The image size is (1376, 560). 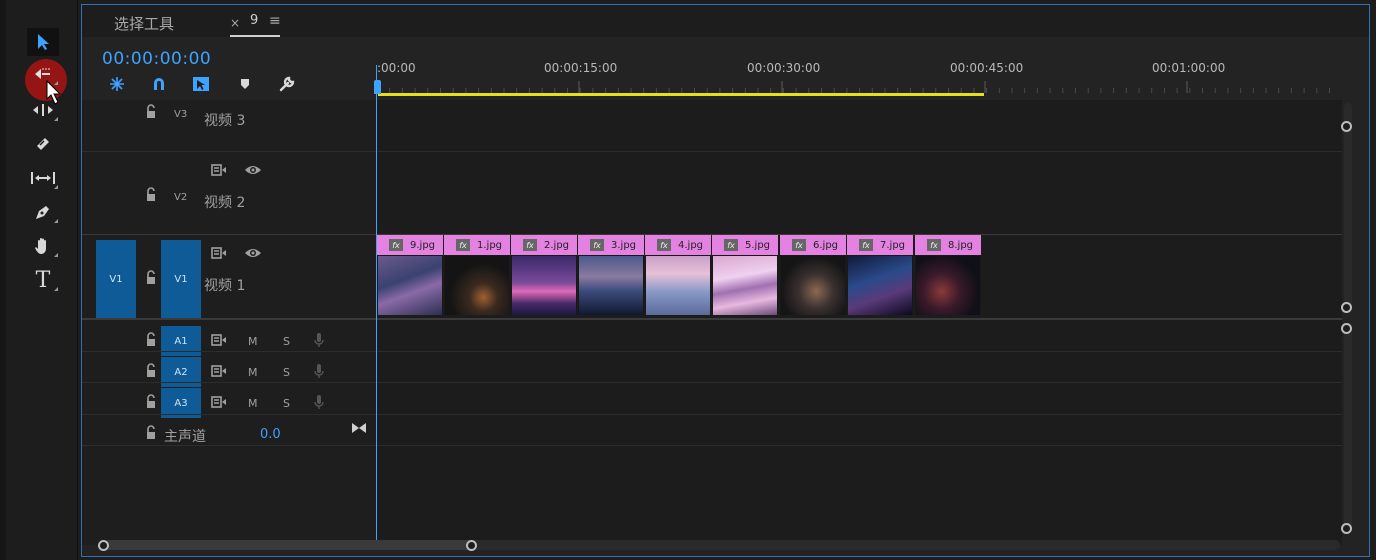 What do you see at coordinates (813, 275) in the screenshot?
I see `clip: fx 6.jpg` at bounding box center [813, 275].